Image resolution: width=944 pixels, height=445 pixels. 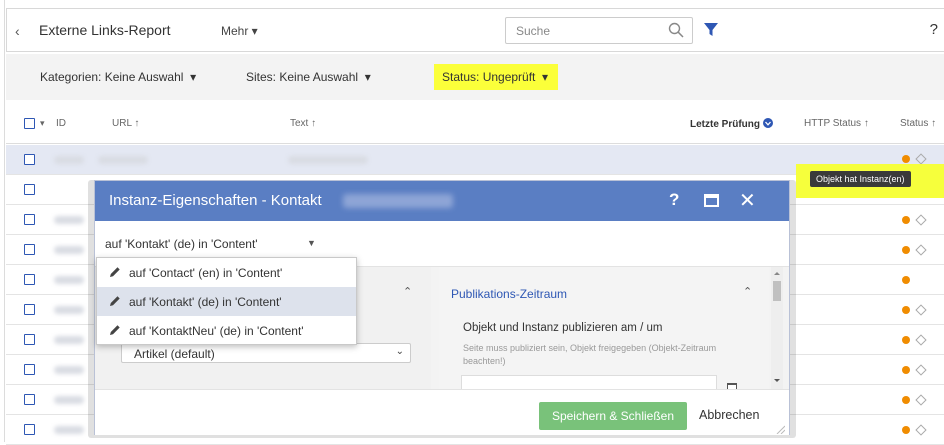 I want to click on sites-filter-label: Sites: Keine Auswahl, so click(x=302, y=77).